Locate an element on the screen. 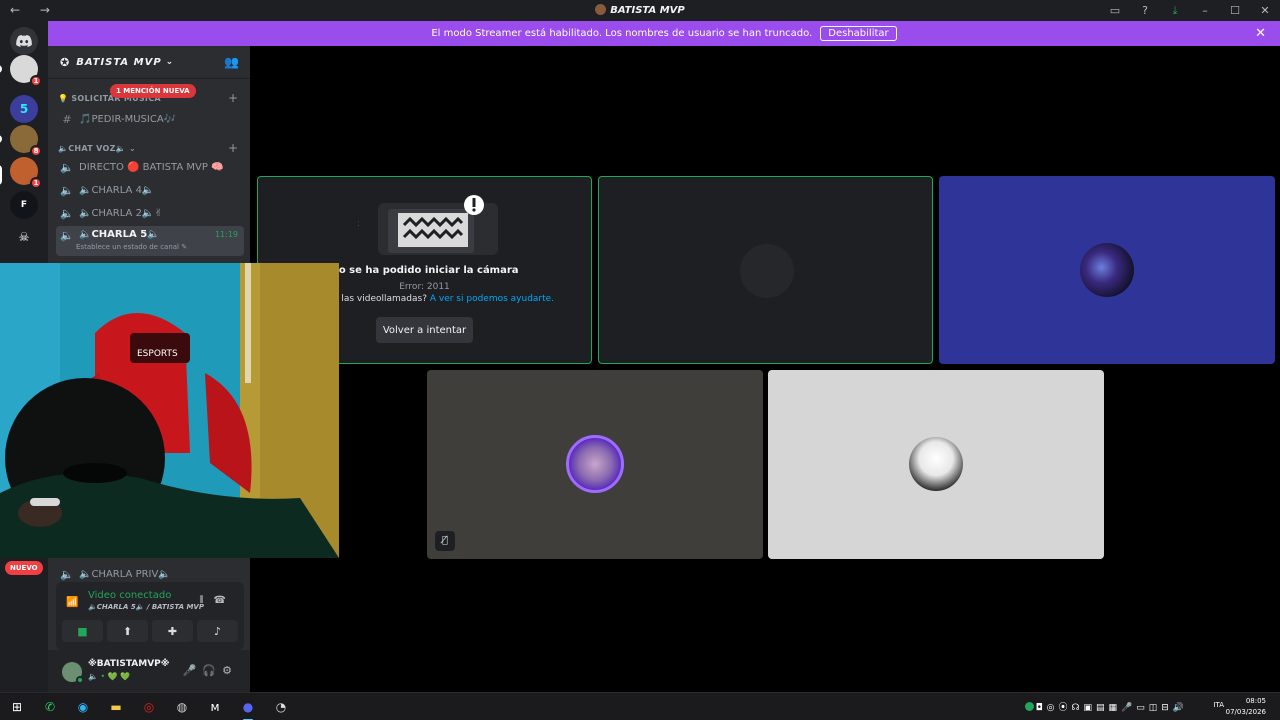  hash-icon: # is located at coordinates (67, 119).